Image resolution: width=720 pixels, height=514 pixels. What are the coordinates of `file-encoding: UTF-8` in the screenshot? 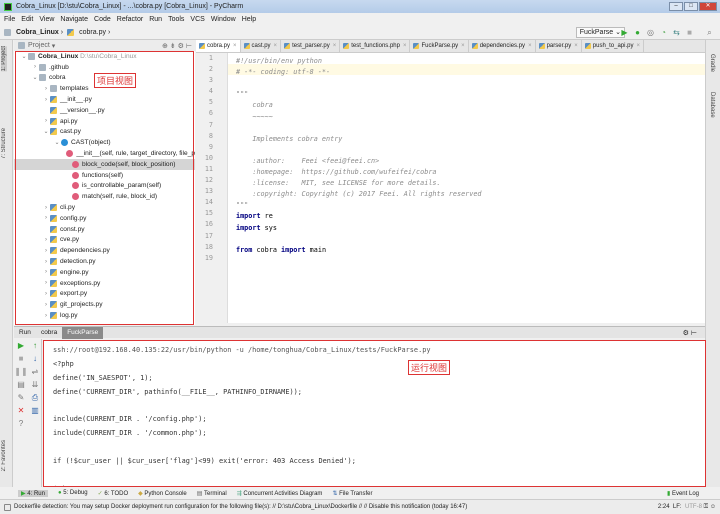 It's located at (693, 507).